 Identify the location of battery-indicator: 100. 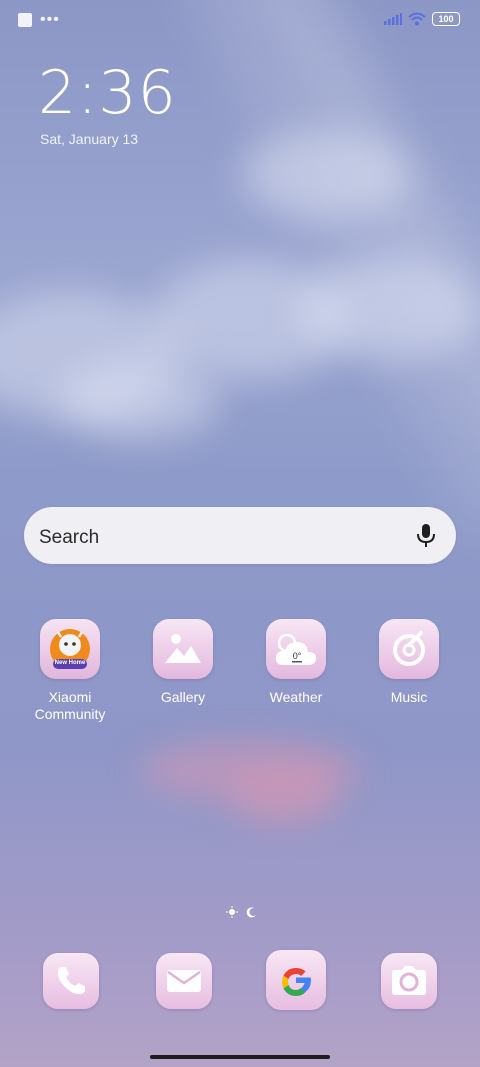
(446, 19).